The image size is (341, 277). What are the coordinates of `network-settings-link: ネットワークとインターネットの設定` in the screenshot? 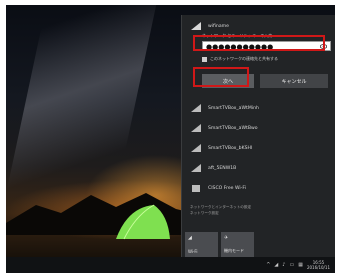 It's located at (220, 207).